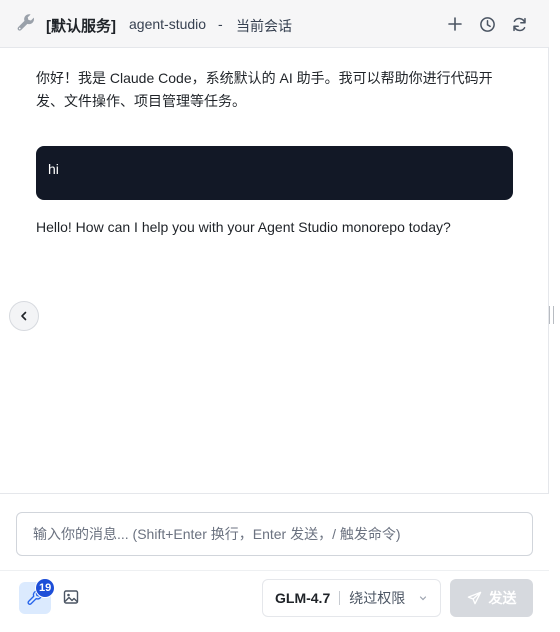 Image resolution: width=560 pixels, height=632 pixels. What do you see at coordinates (274, 173) in the screenshot?
I see `user-message: hi` at bounding box center [274, 173].